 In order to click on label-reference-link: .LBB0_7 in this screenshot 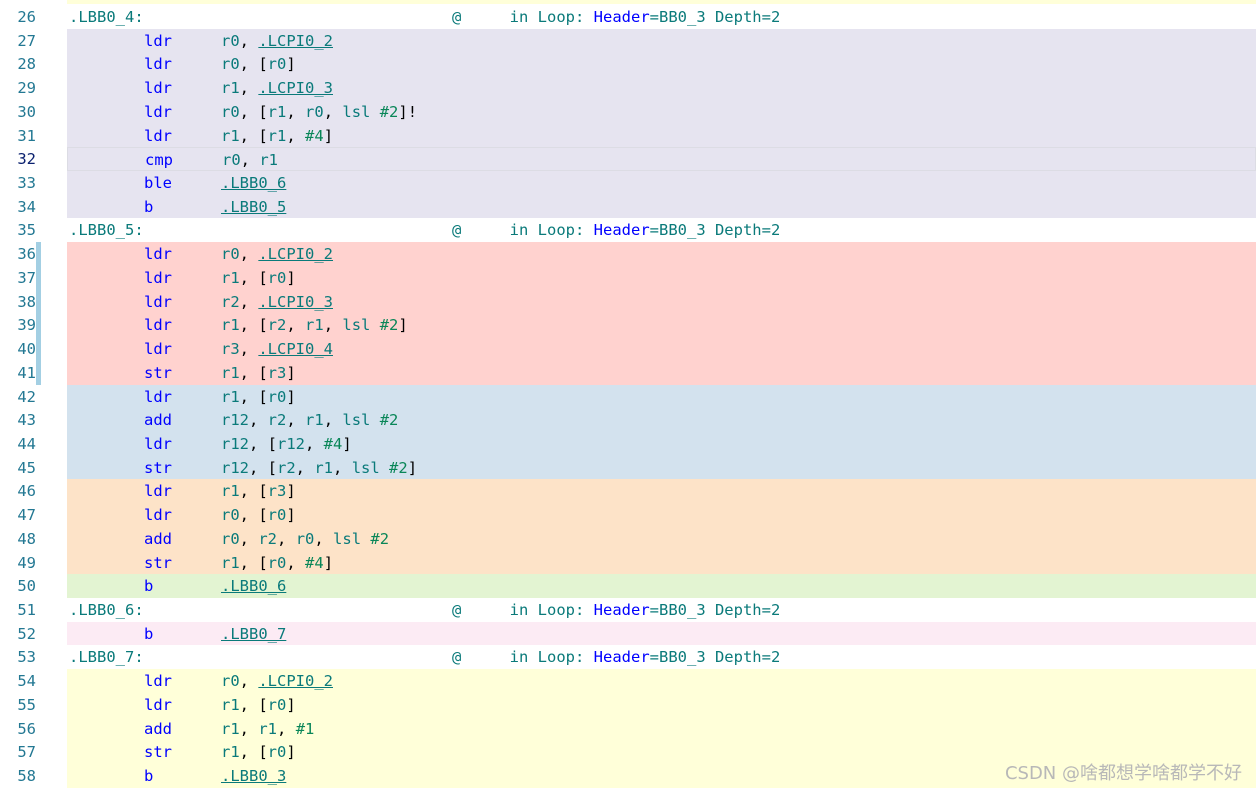, I will do `click(253, 634)`.